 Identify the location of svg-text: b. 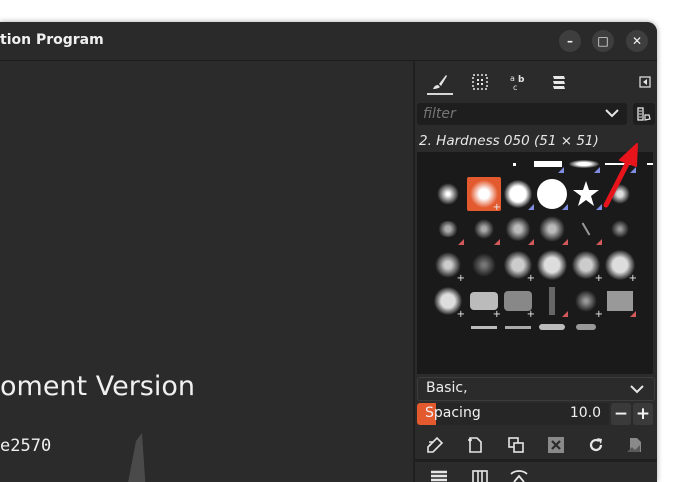
(521, 80).